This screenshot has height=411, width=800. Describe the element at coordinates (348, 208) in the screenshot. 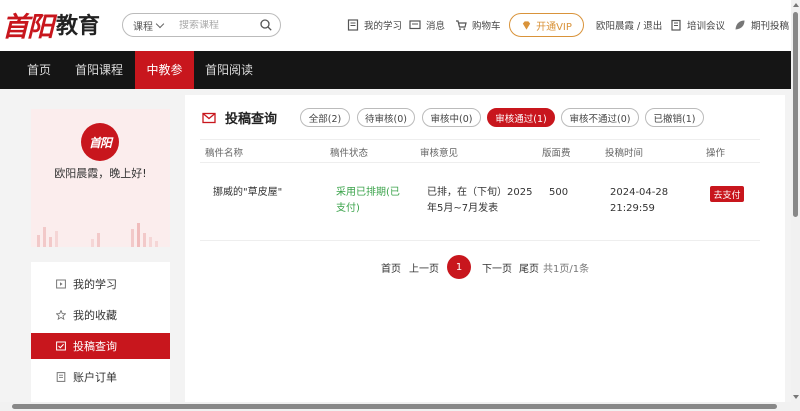

I see `status-line: 支付)` at that location.